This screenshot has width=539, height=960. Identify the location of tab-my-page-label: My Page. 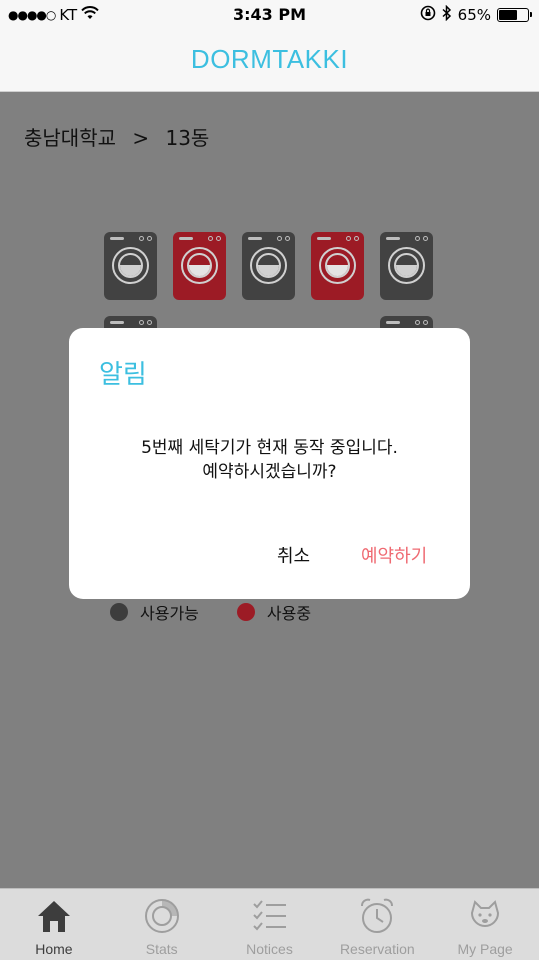
(485, 949).